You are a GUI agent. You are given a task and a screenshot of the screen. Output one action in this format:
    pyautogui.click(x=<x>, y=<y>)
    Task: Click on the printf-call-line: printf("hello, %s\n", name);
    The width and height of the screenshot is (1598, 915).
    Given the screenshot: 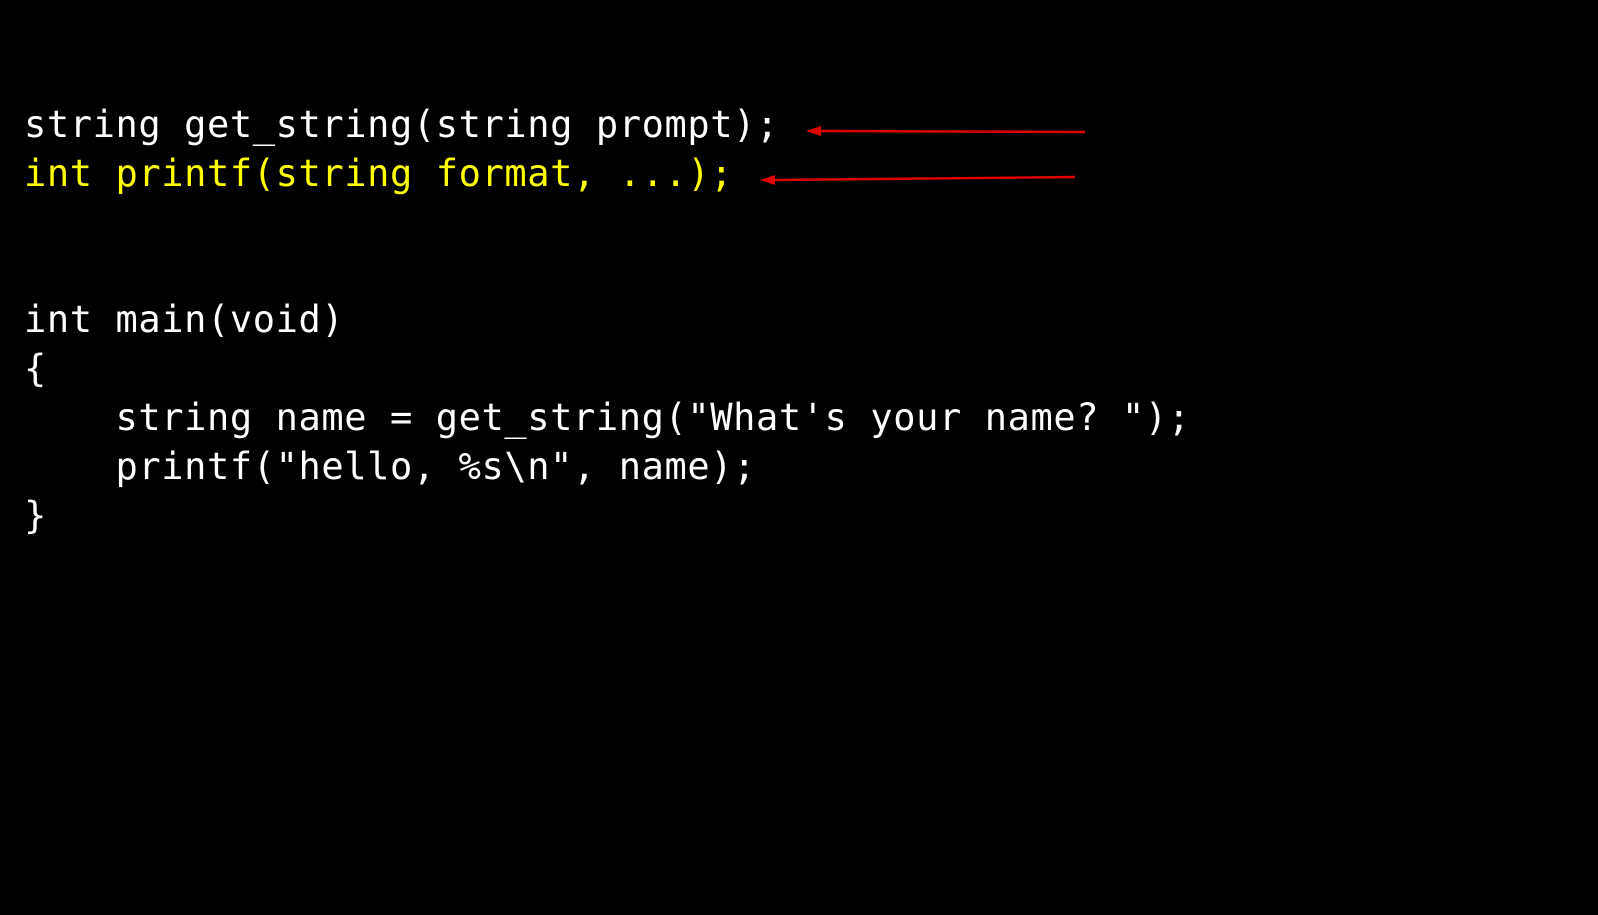 What is the action you would take?
    pyautogui.click(x=390, y=466)
    